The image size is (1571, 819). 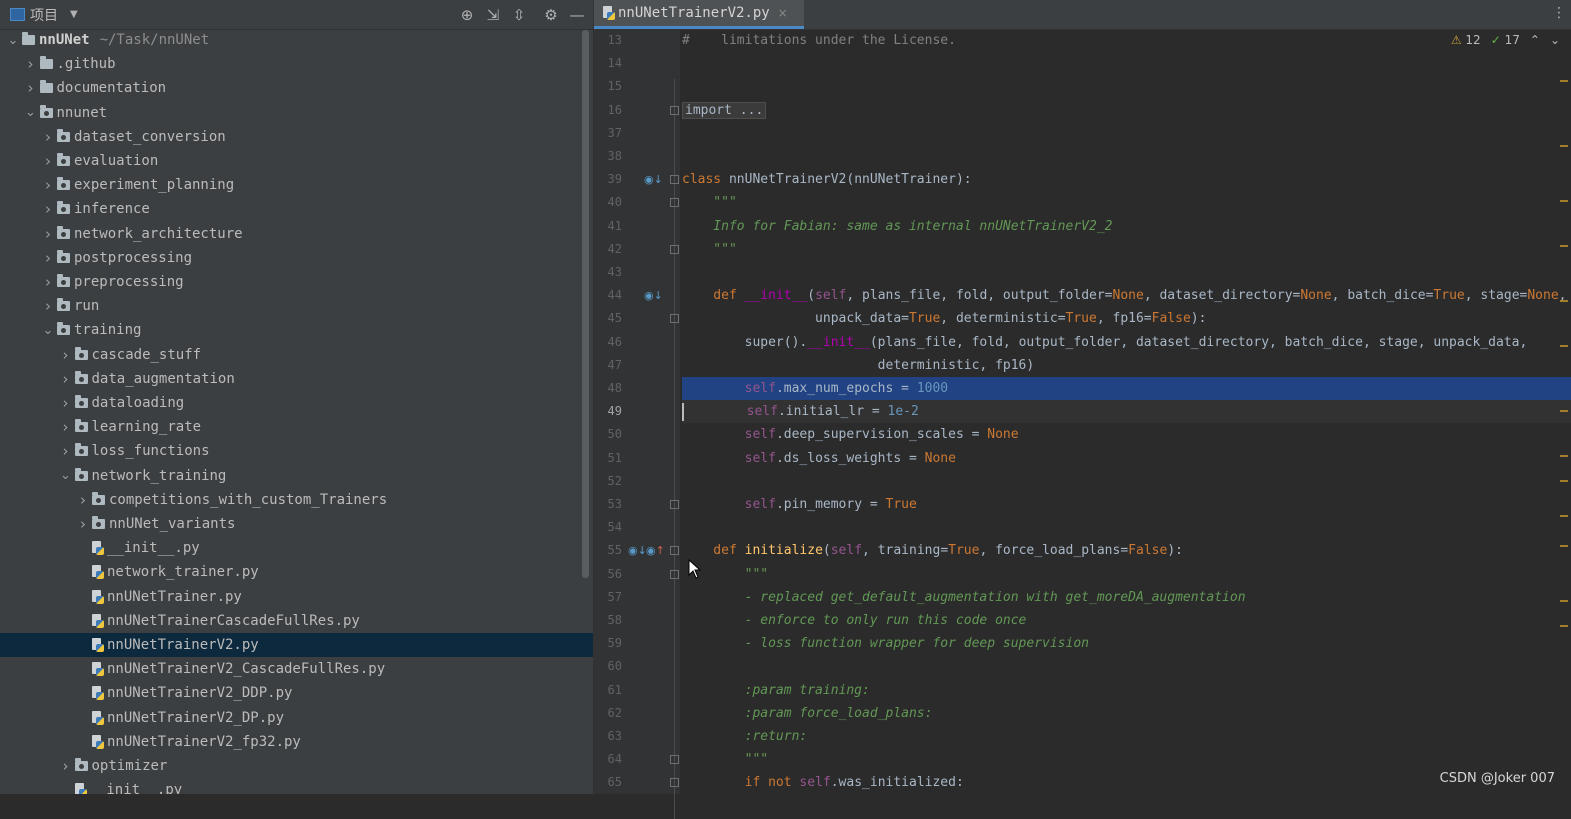 I want to click on code-line: if not self.was_initialized:, so click(x=1126, y=782).